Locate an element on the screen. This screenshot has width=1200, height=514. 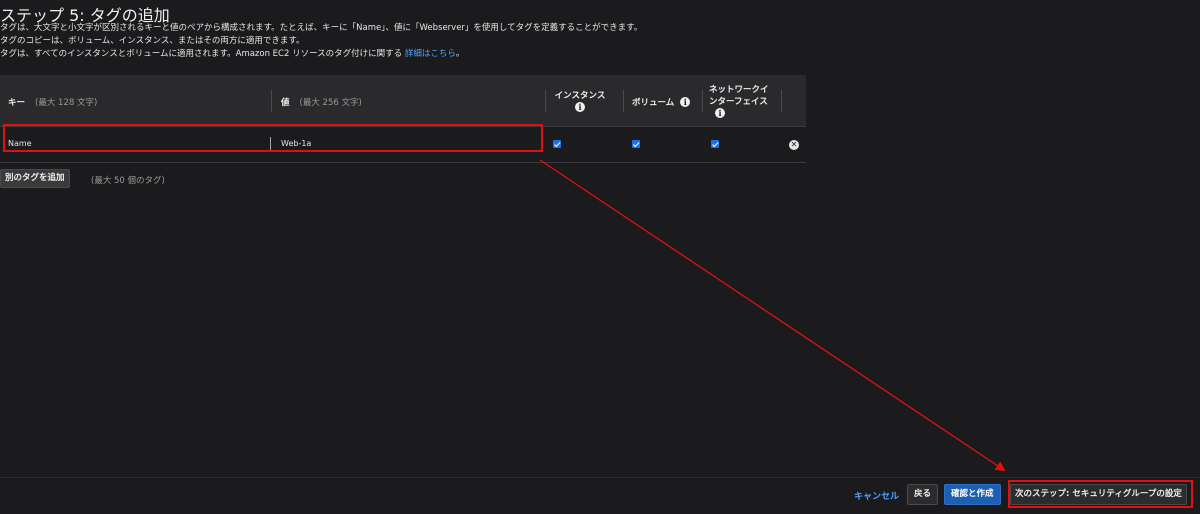
table-row: Name Web-1a ✕ is located at coordinates (403, 144).